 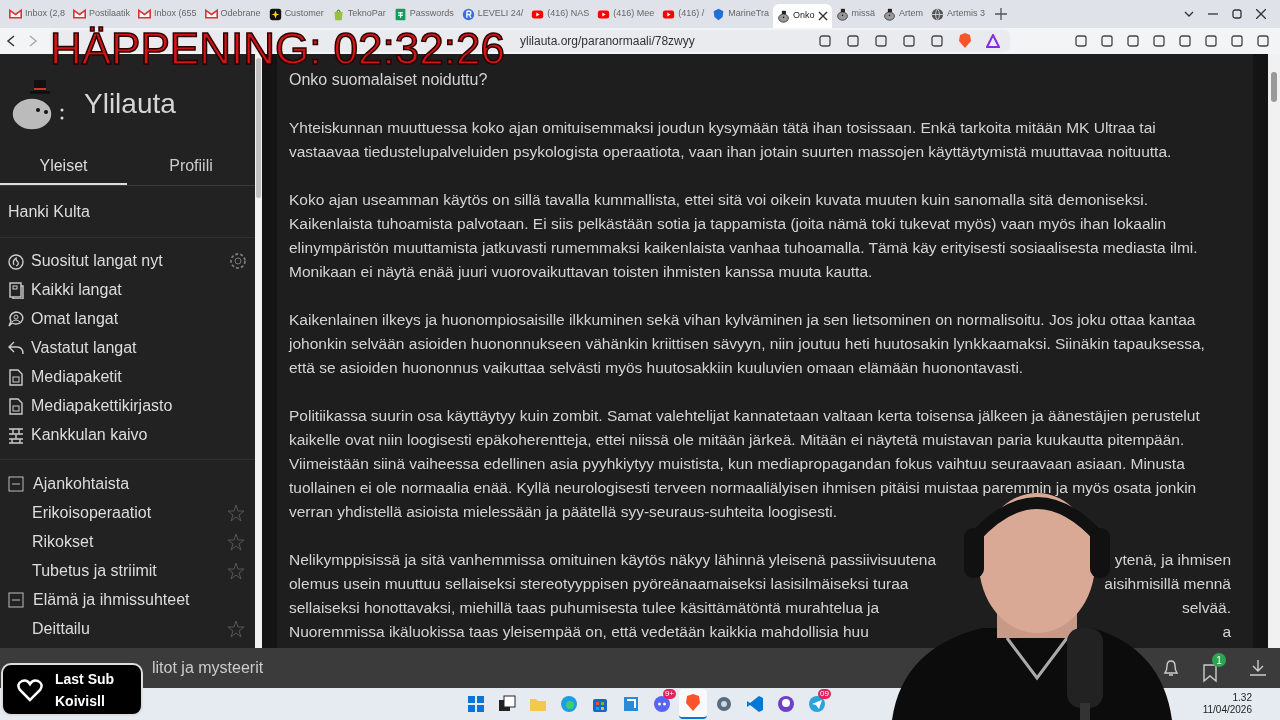 What do you see at coordinates (16, 289) in the screenshot?
I see `pages-icon` at bounding box center [16, 289].